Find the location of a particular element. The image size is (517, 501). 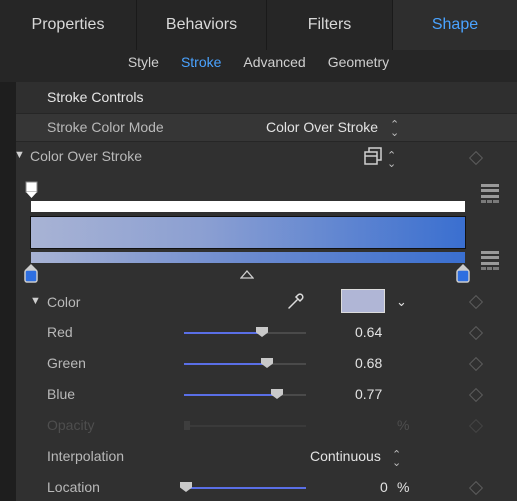

green-slider-fill is located at coordinates (225, 364).